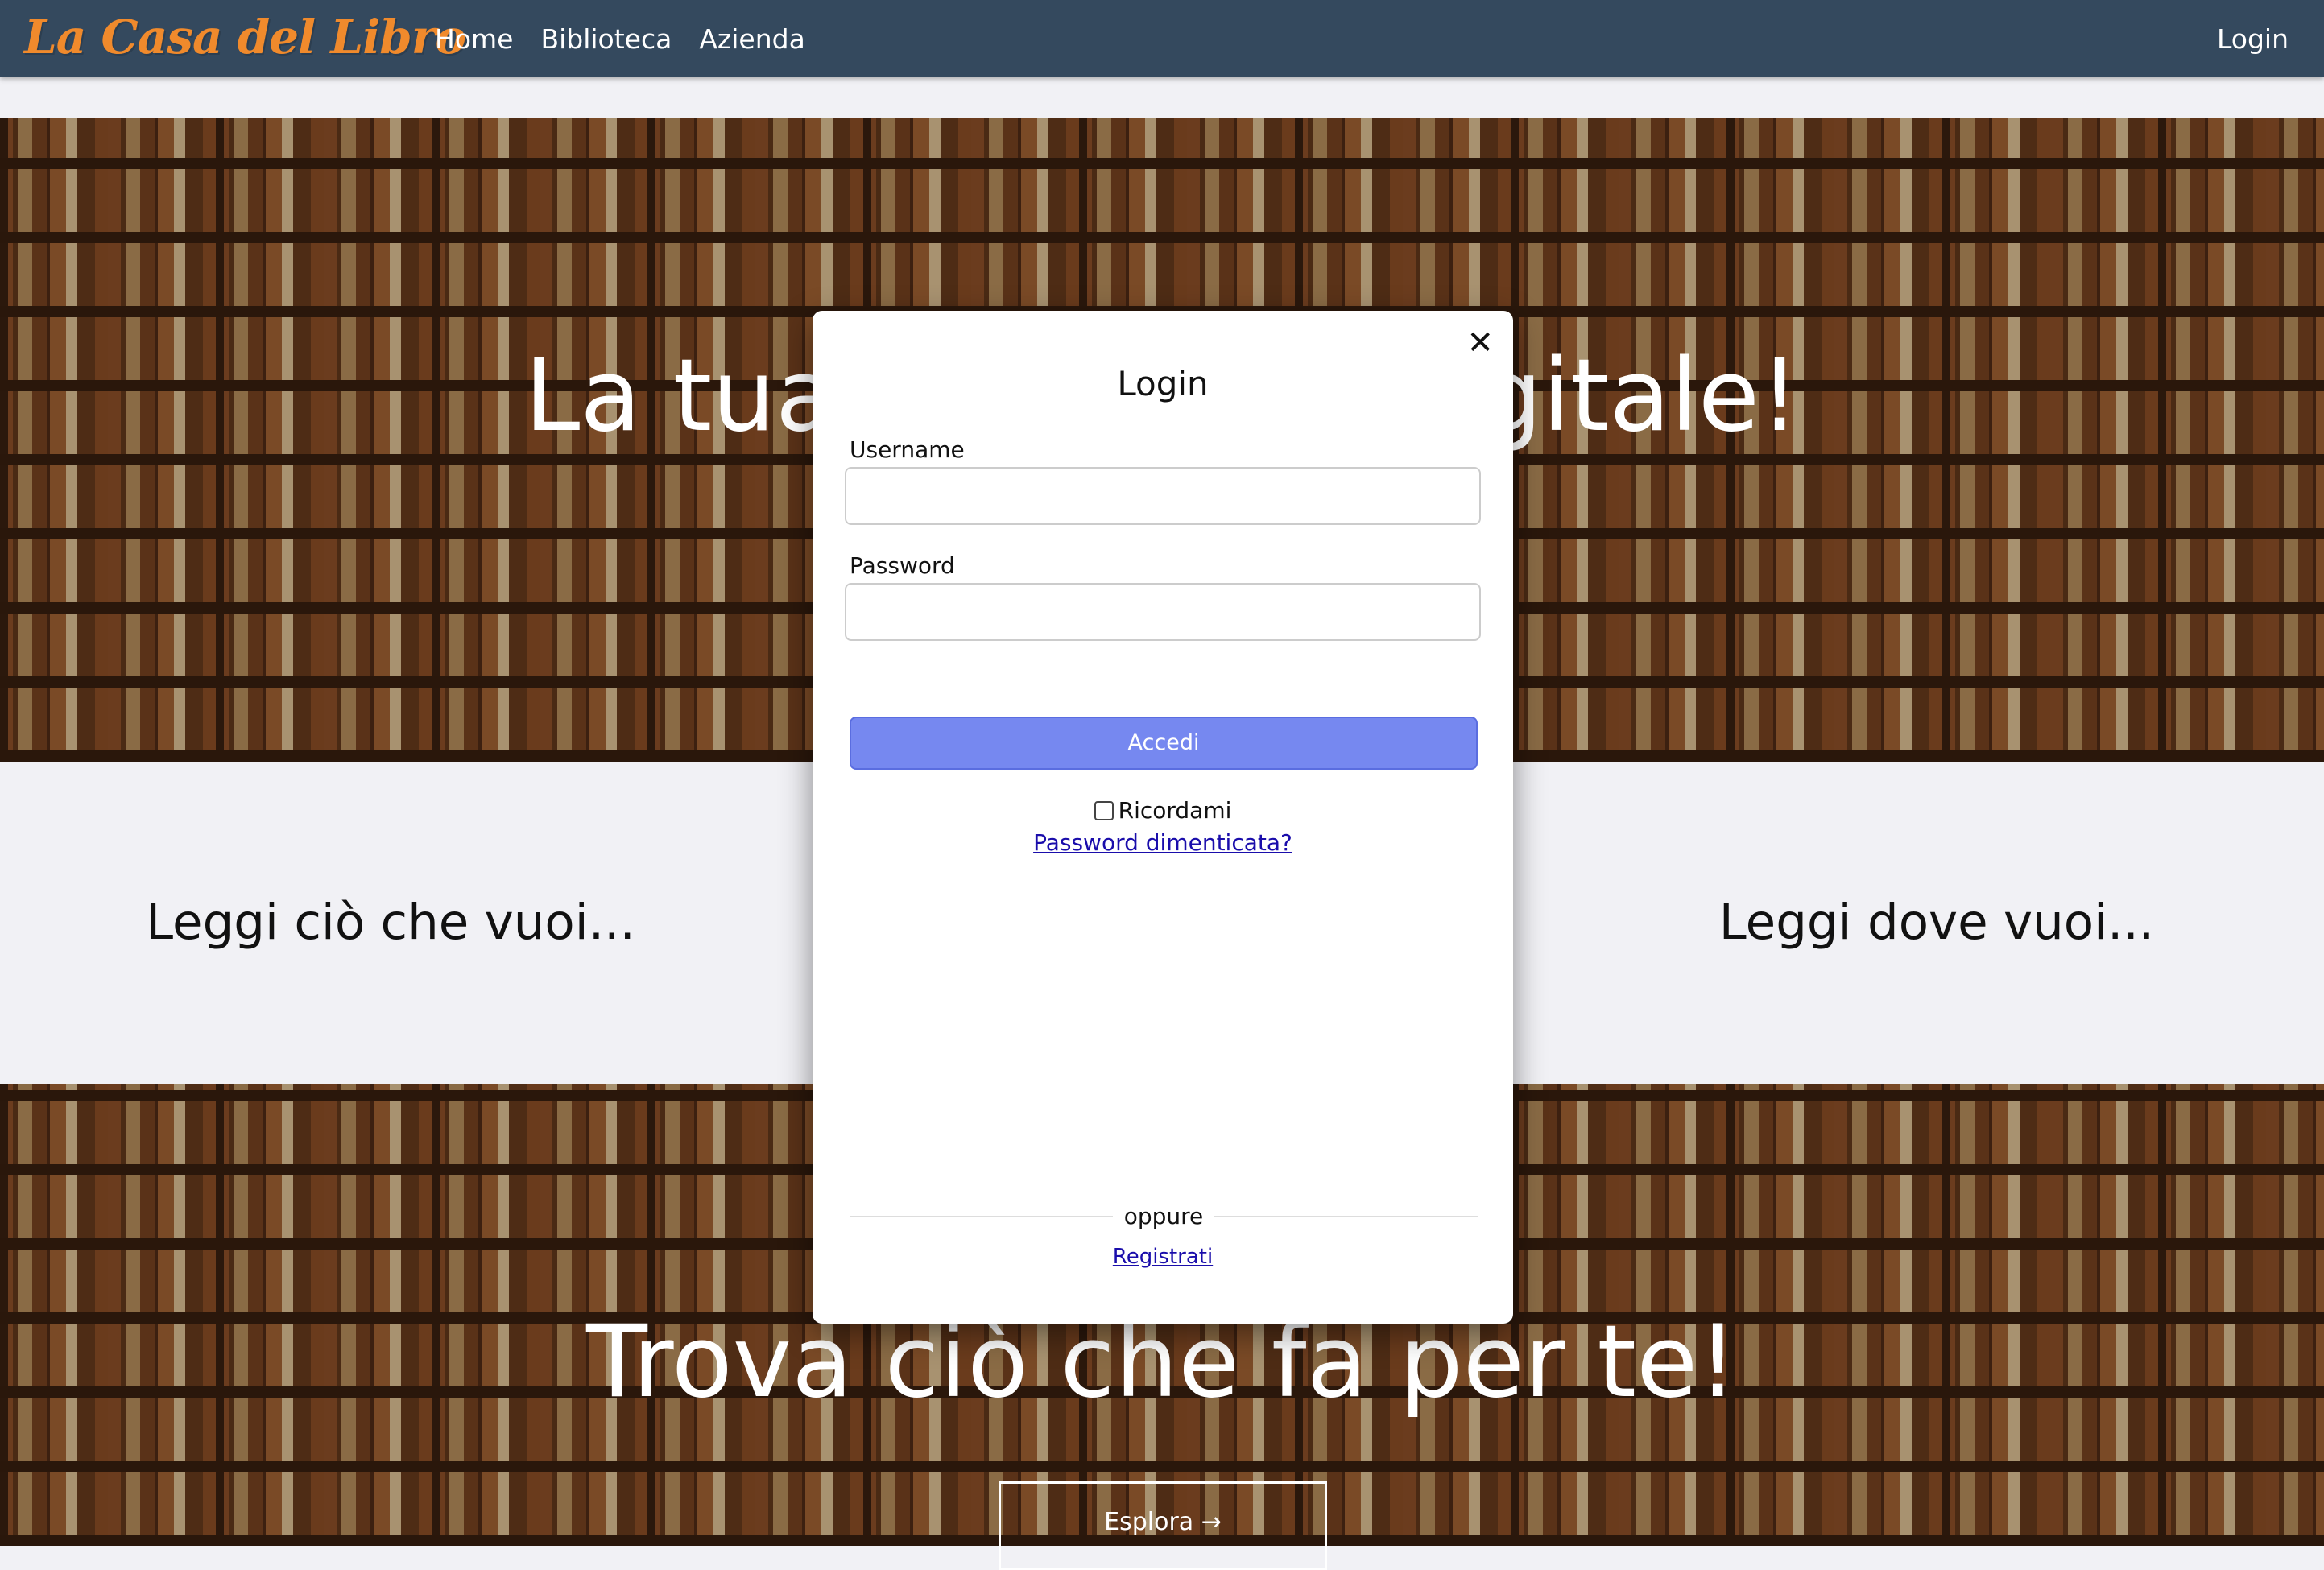 The width and height of the screenshot is (2324, 1570). What do you see at coordinates (1163, 383) in the screenshot?
I see `modal-title: Login` at bounding box center [1163, 383].